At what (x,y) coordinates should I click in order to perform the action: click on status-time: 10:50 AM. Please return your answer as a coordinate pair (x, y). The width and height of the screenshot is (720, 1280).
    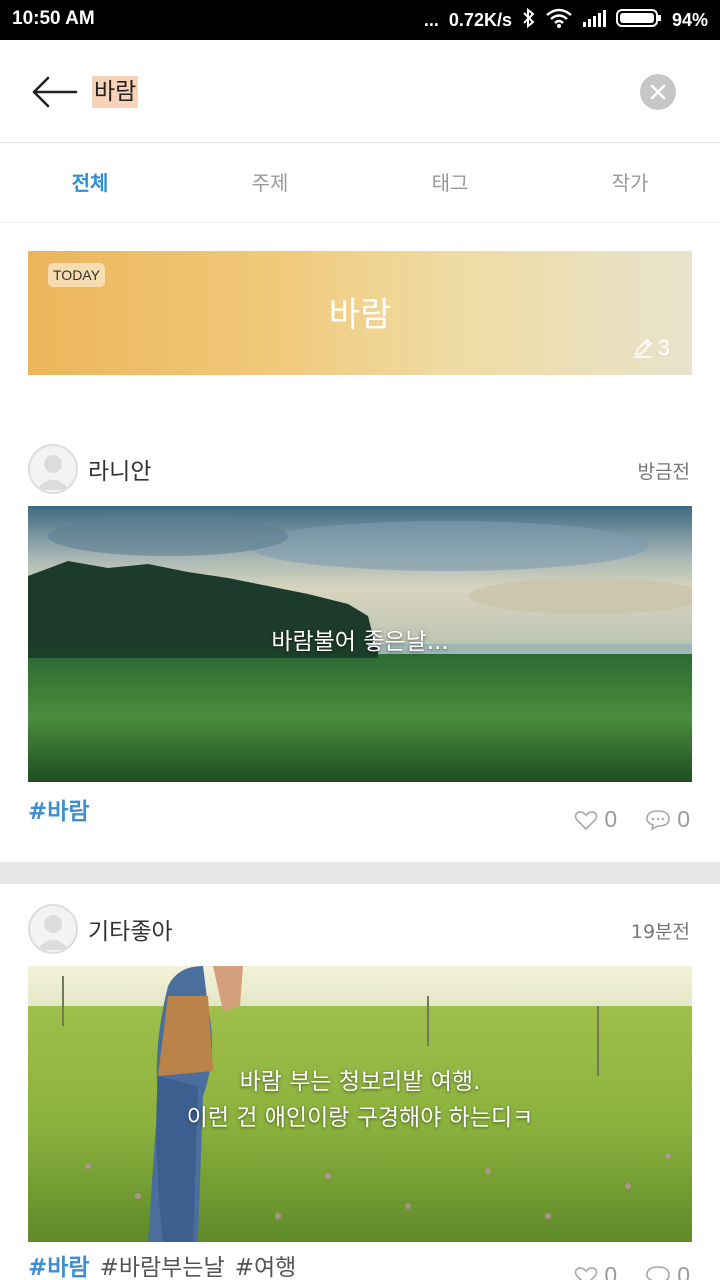
    Looking at the image, I should click on (53, 18).